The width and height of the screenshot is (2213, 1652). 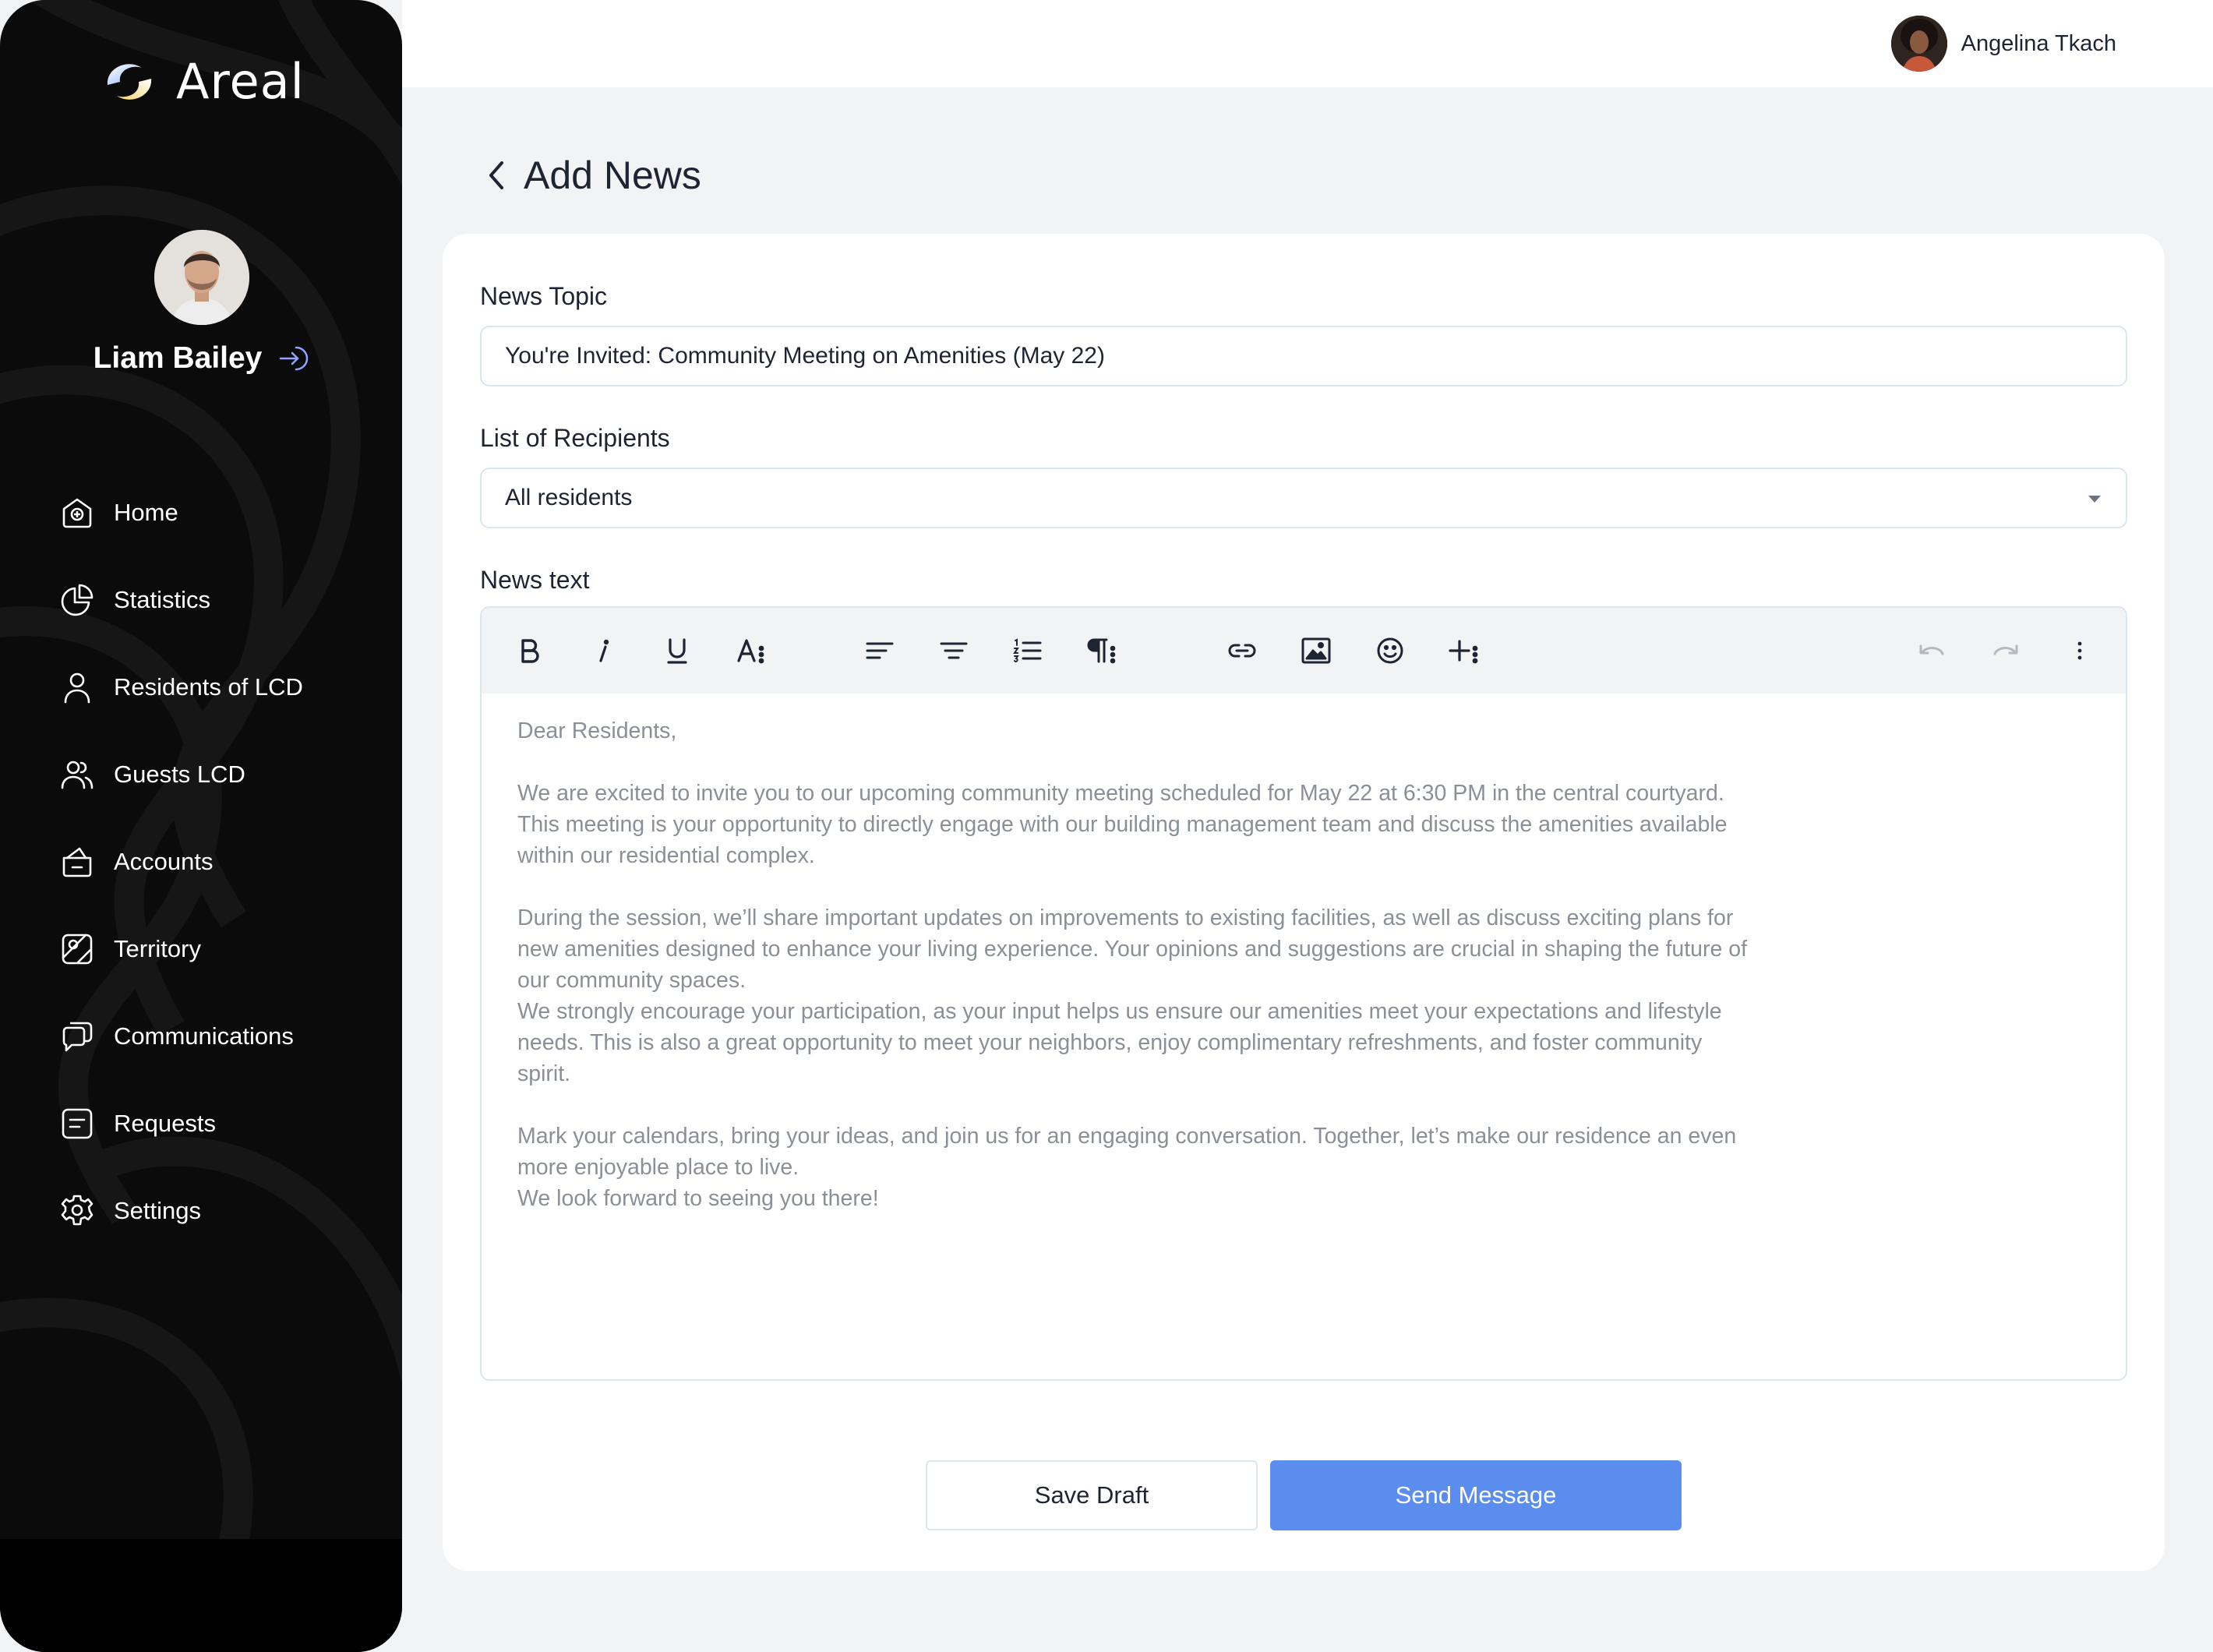 I want to click on sidebar-item-label: Residents of LCD, so click(x=208, y=687).